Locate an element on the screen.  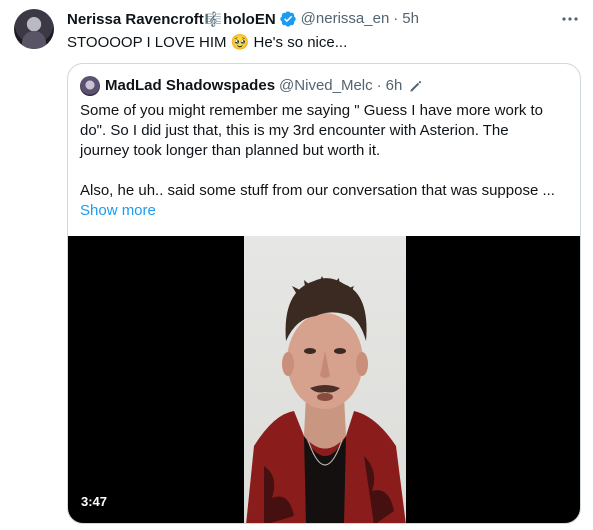
quoted-tweet-header: MadLad Shadowspades @Nived_Melc · 6h is located at coordinates (264, 86).